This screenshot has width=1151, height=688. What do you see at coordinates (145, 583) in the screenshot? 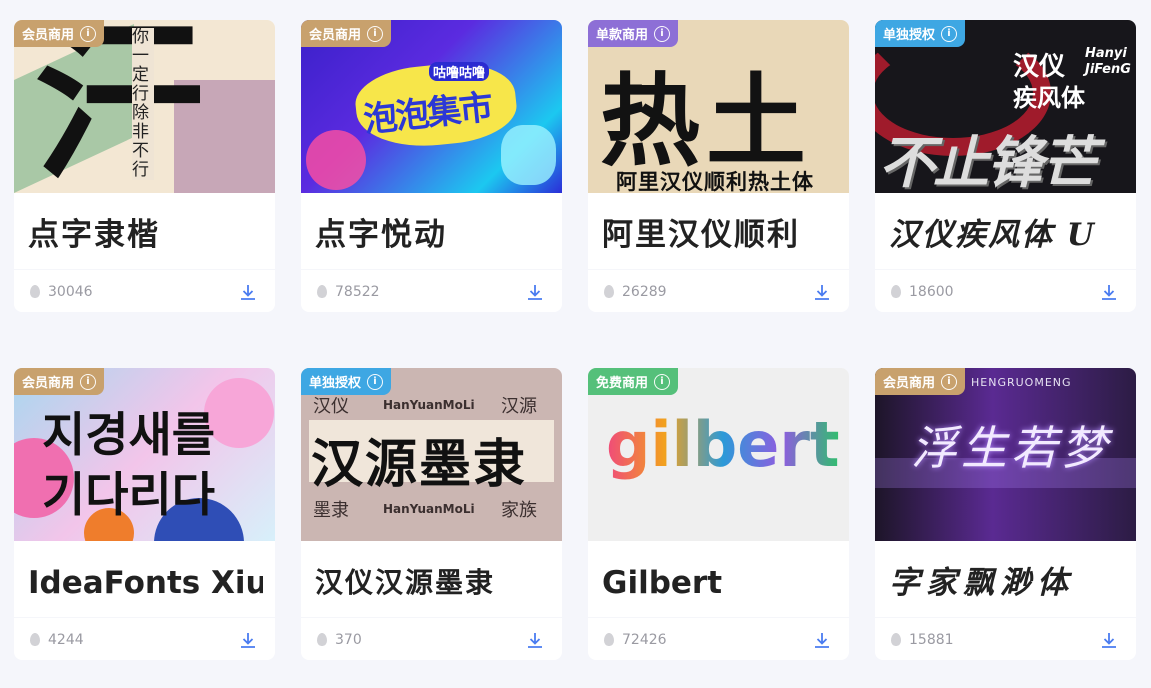
I see `font-preview-name: IdeaFonts Xiu` at bounding box center [145, 583].